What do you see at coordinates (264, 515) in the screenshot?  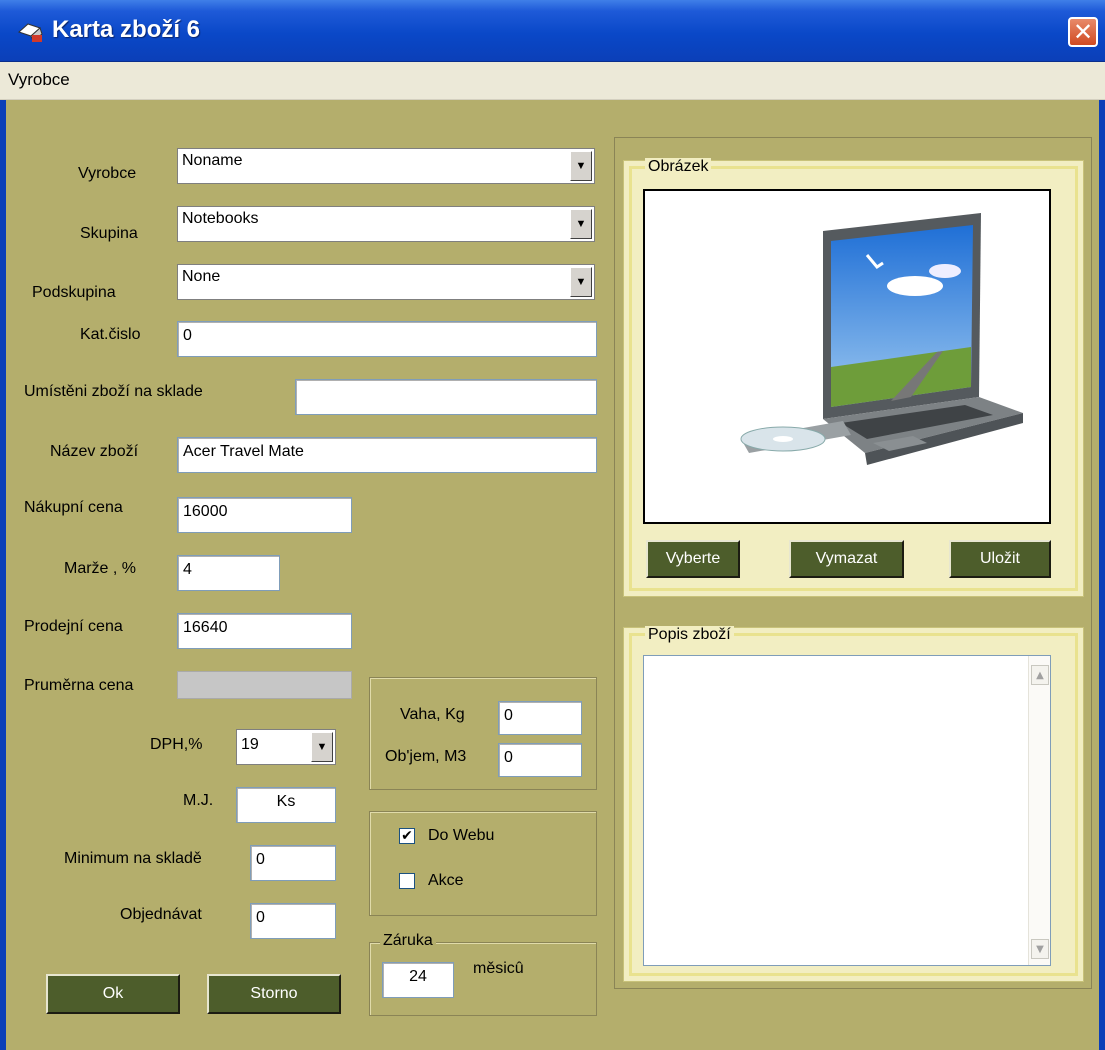 I see `nakupni-cena-field: 16000` at bounding box center [264, 515].